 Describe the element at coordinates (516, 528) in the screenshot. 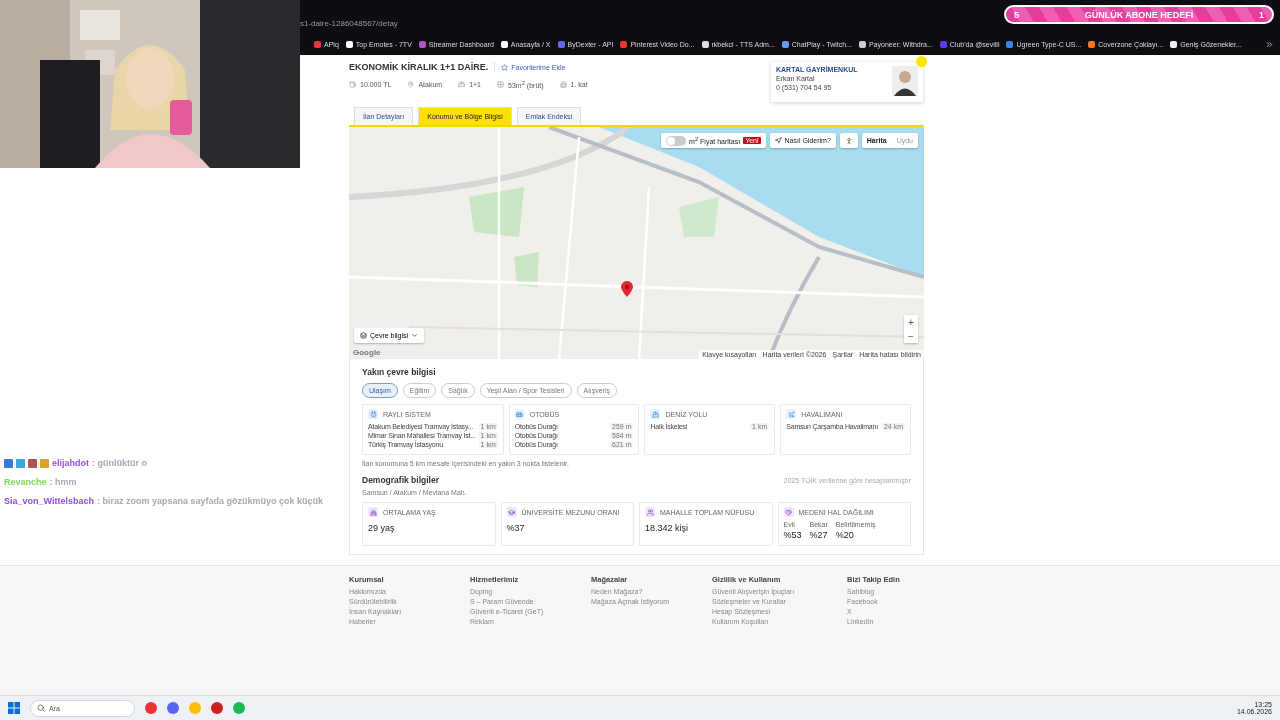

I see `stat-value: %37` at that location.